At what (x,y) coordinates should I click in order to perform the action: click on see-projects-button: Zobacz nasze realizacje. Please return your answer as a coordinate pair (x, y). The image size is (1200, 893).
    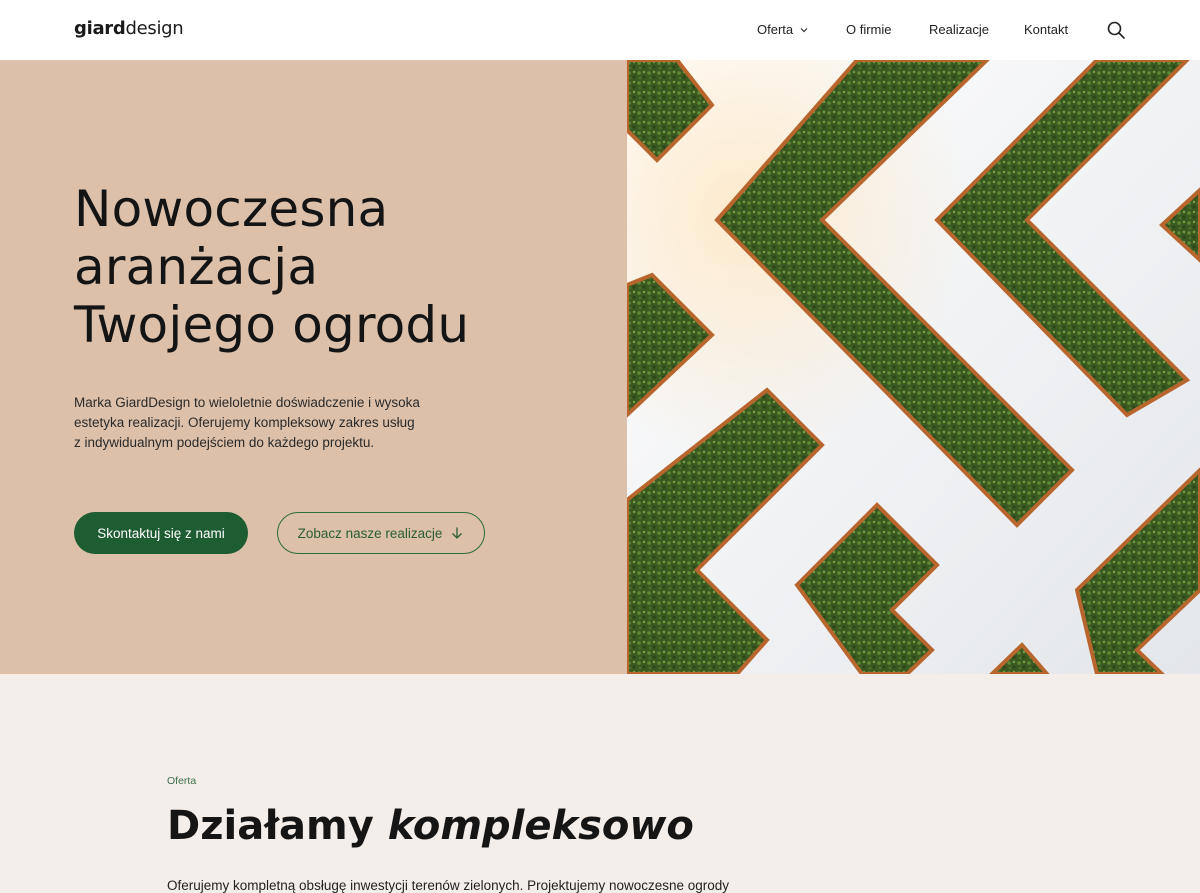
    Looking at the image, I should click on (381, 533).